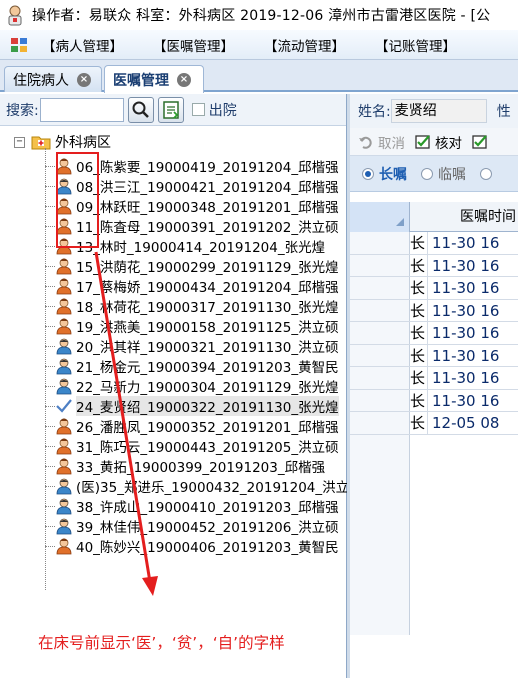 The image size is (518, 678). I want to click on patient-label: 17_蔡梅娇_19000434_20191204_邱楷强, so click(207, 288).